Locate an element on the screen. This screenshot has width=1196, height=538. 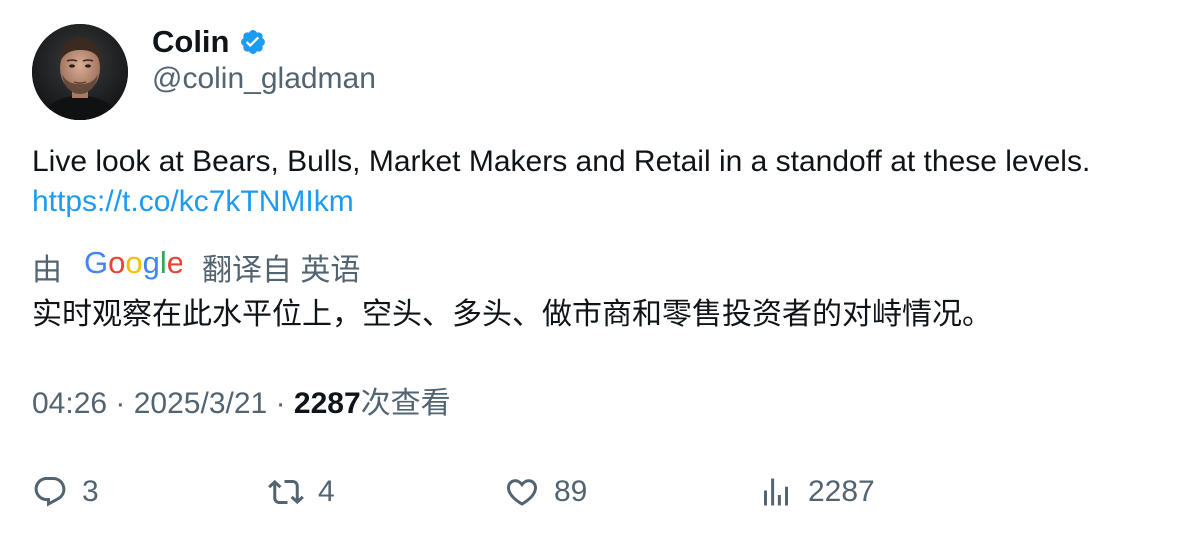
translation-suffix: 翻译自 英语 is located at coordinates (281, 267).